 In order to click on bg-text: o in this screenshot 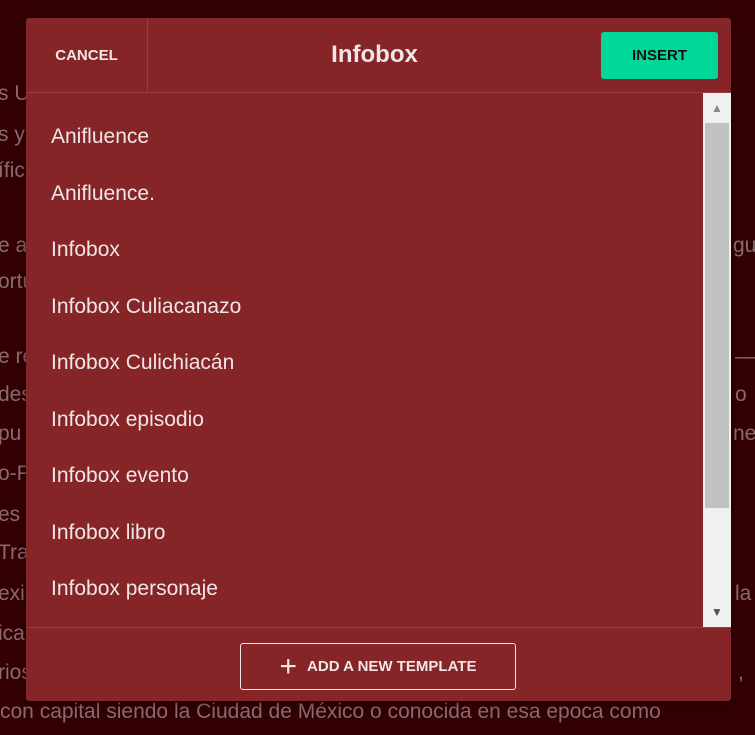, I will do `click(741, 394)`.